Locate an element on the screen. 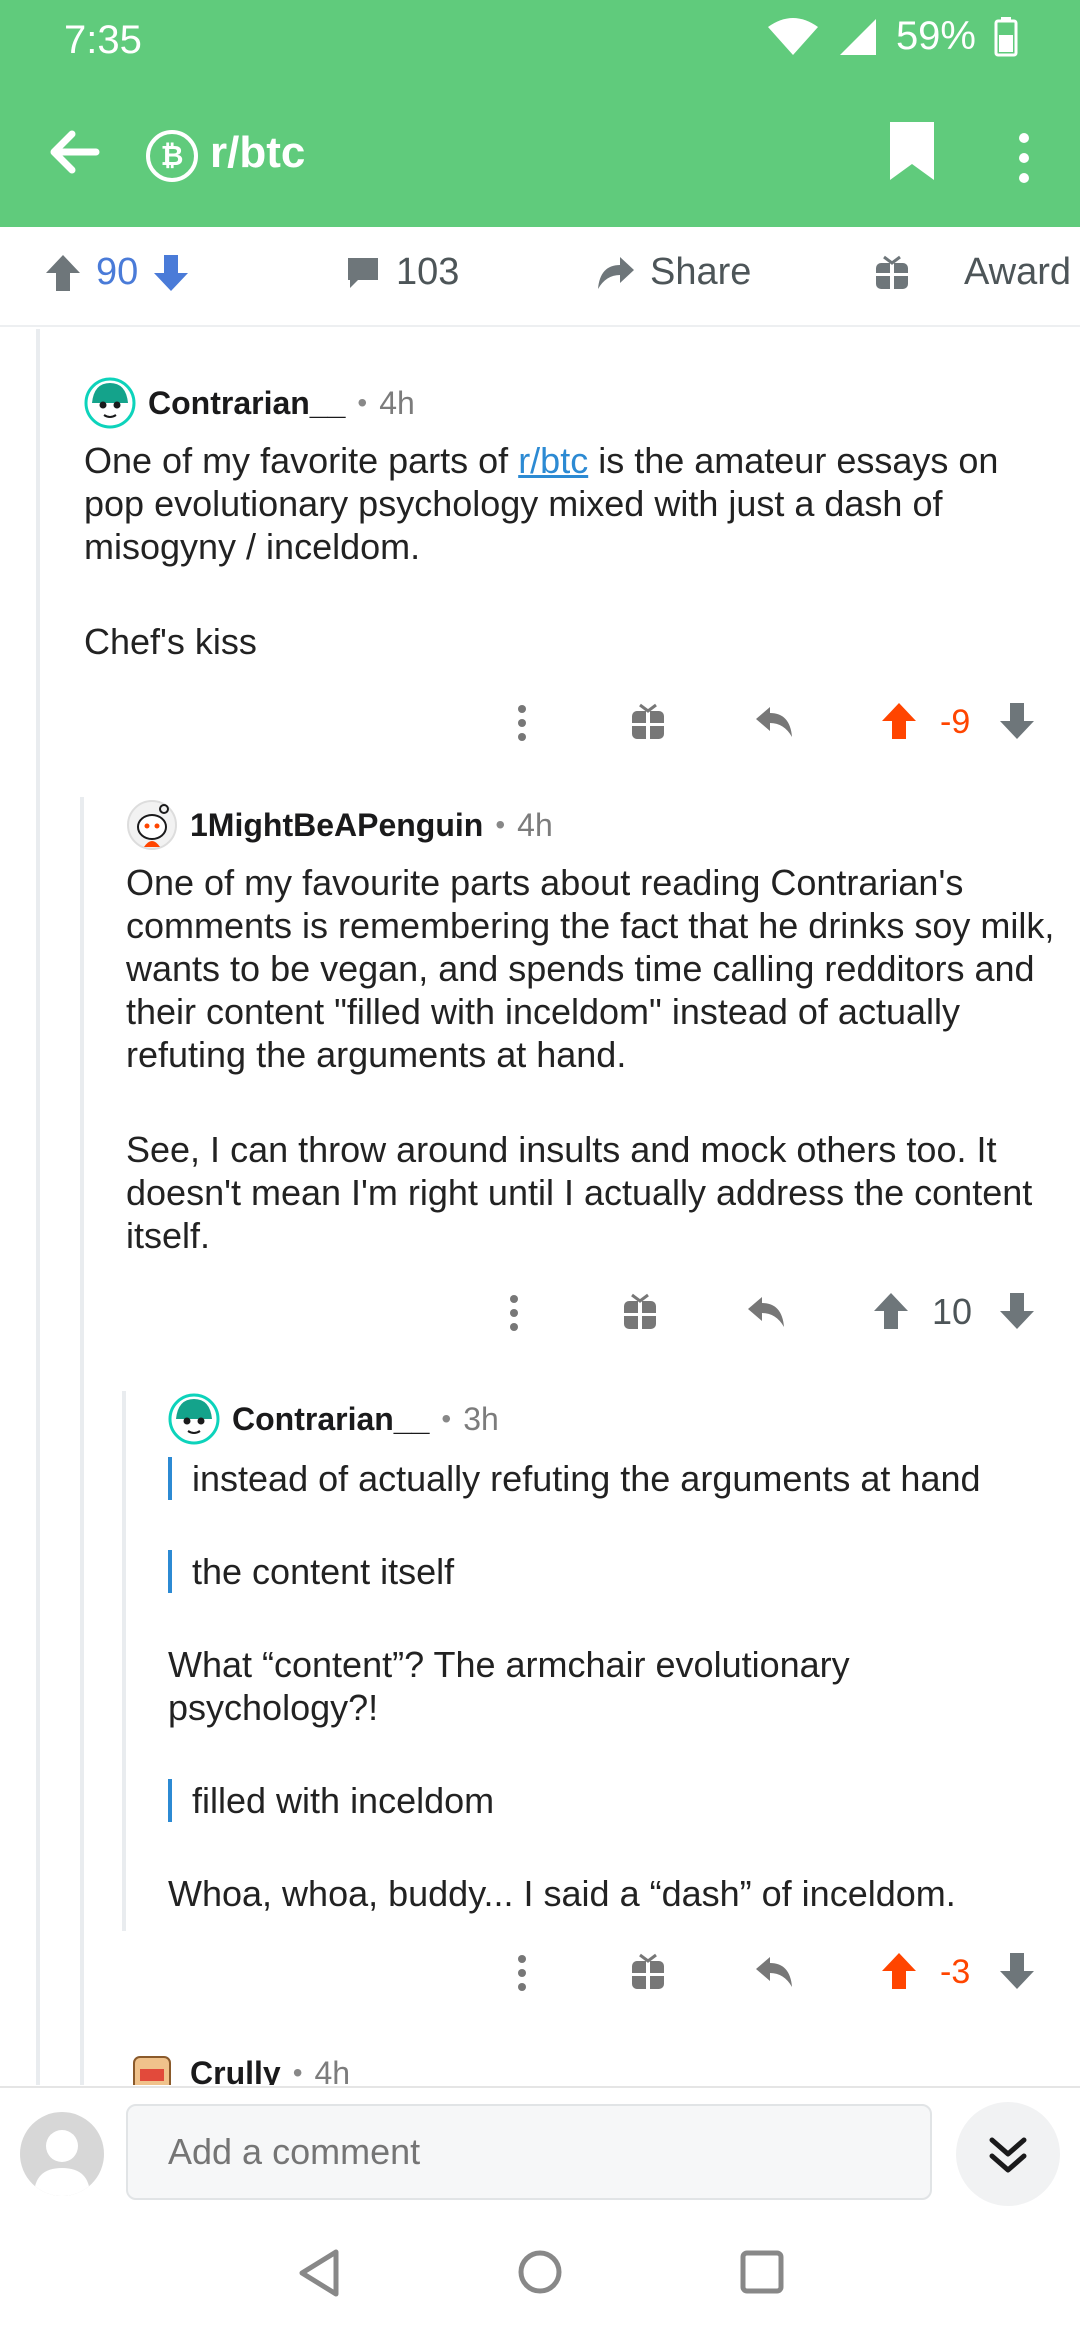 This screenshot has height=2340, width=1080. double-chevron-down-icon is located at coordinates (1008, 2155).